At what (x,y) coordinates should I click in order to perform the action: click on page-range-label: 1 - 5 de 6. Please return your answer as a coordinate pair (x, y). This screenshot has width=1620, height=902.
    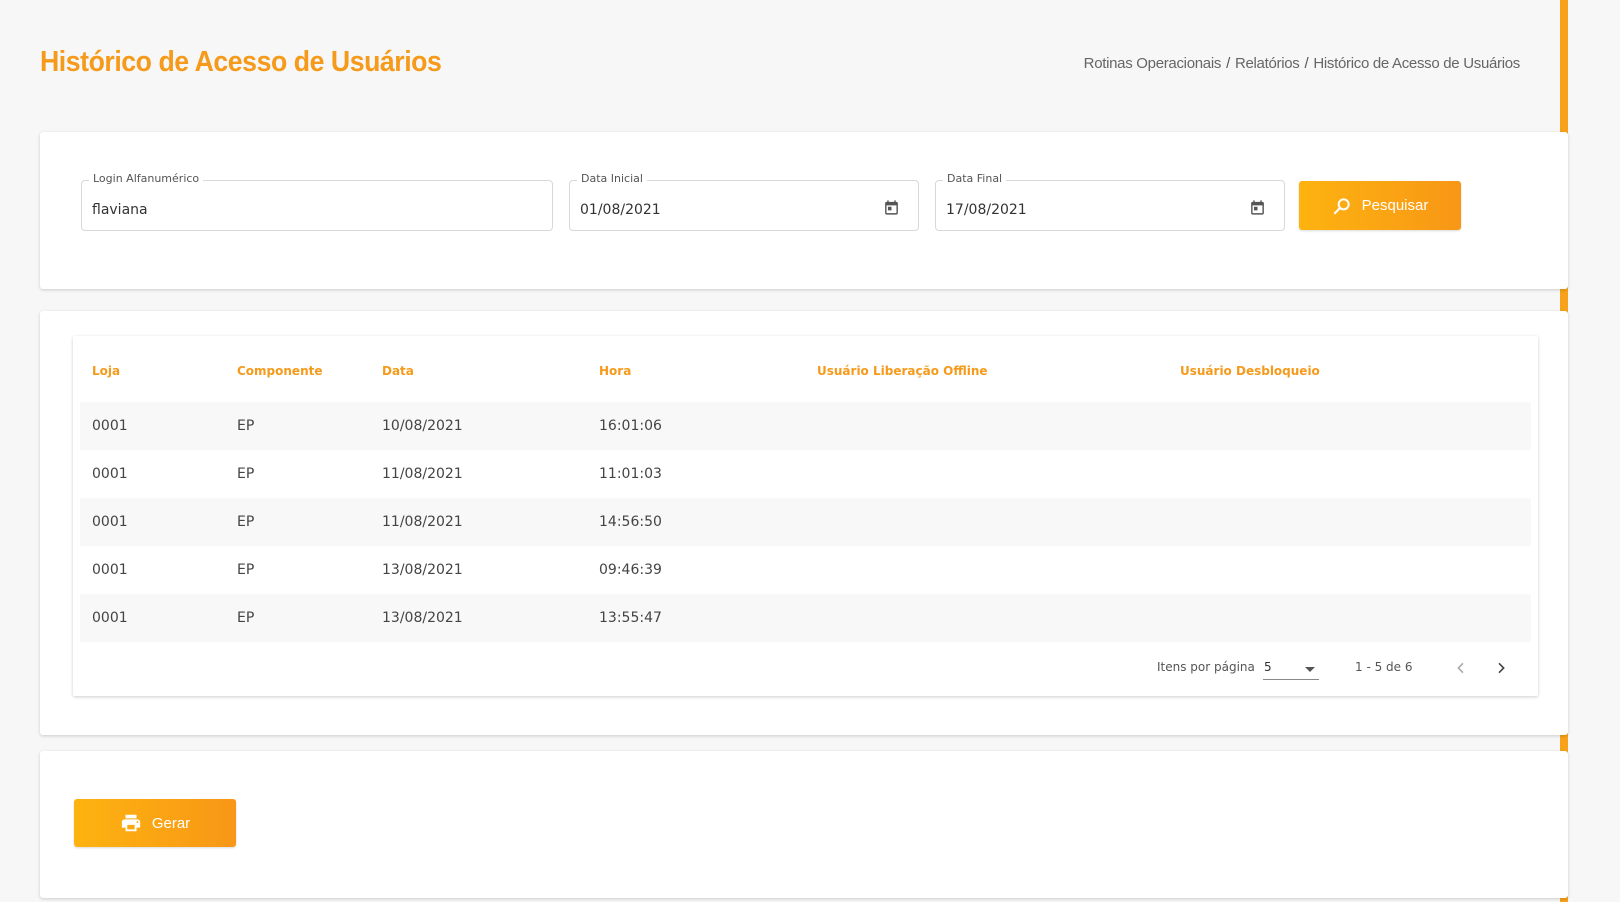
    Looking at the image, I should click on (1384, 667).